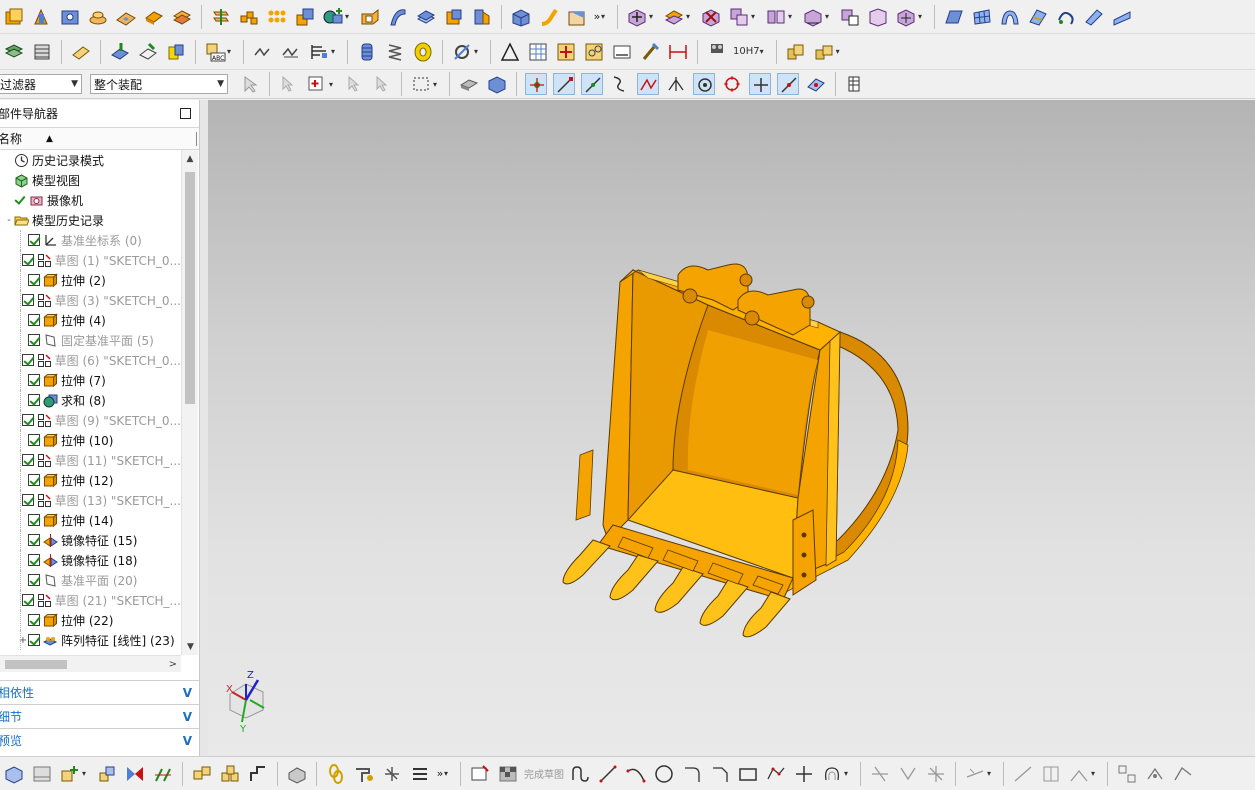  I want to click on pattern-feature-tool-icon, so click(277, 17).